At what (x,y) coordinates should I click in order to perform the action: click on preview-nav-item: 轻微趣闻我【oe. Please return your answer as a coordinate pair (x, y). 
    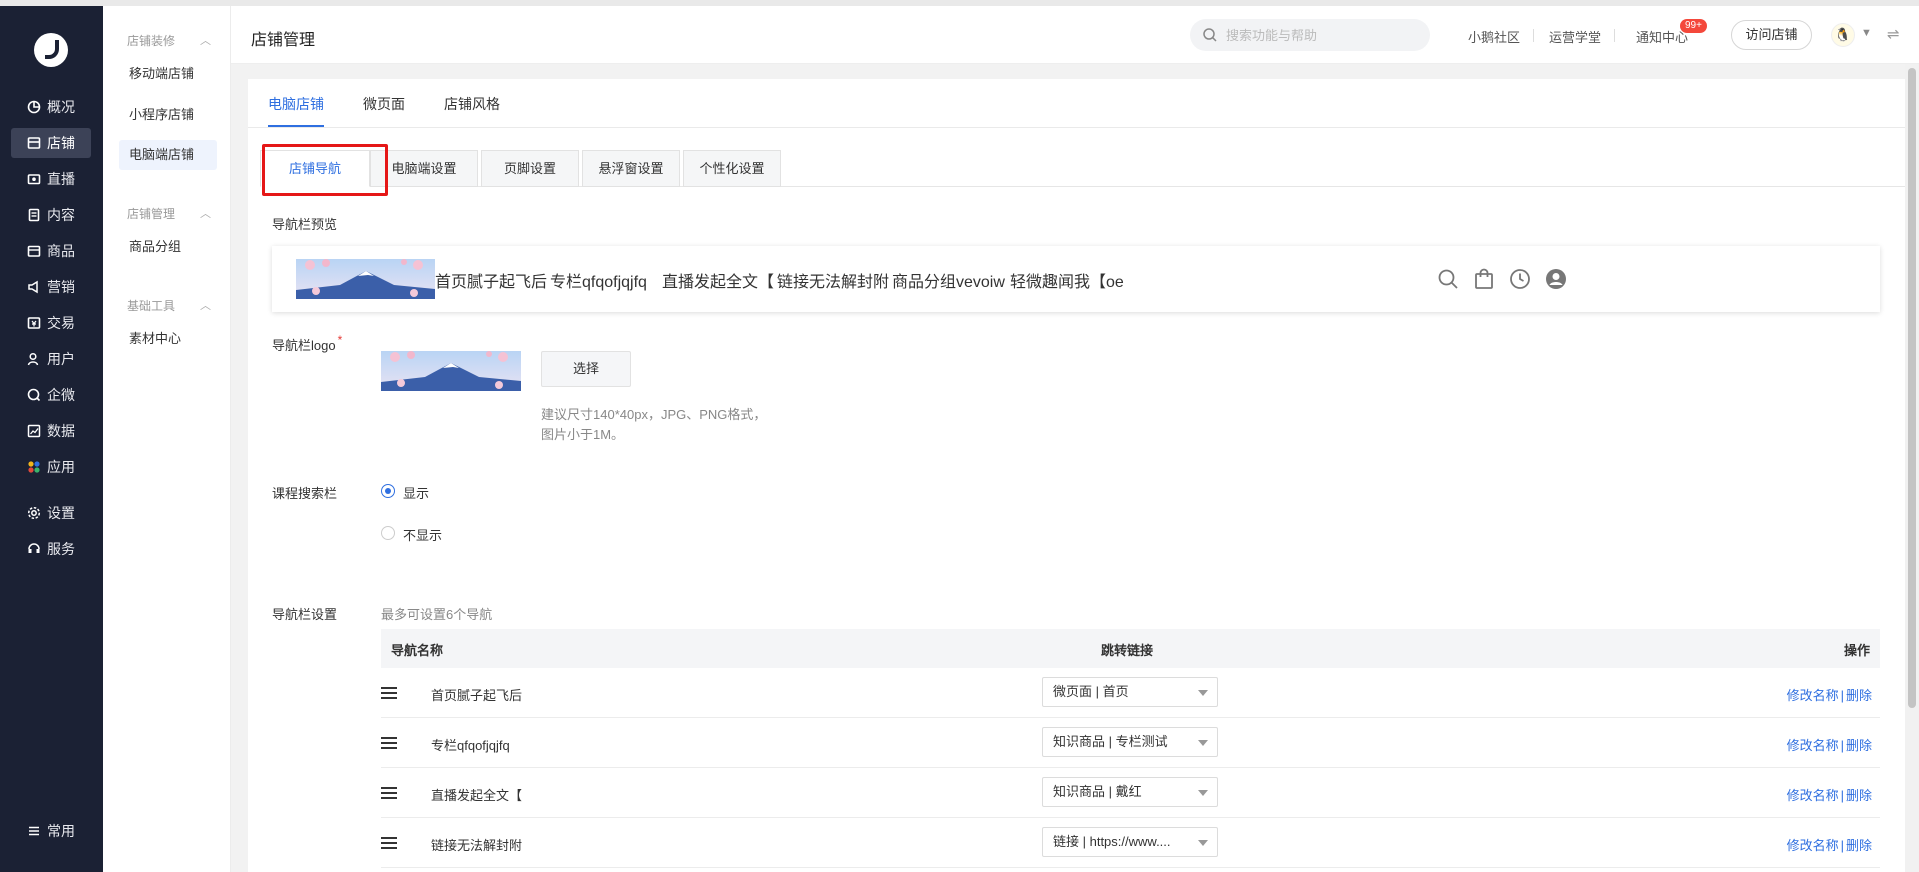
    Looking at the image, I should click on (1067, 282).